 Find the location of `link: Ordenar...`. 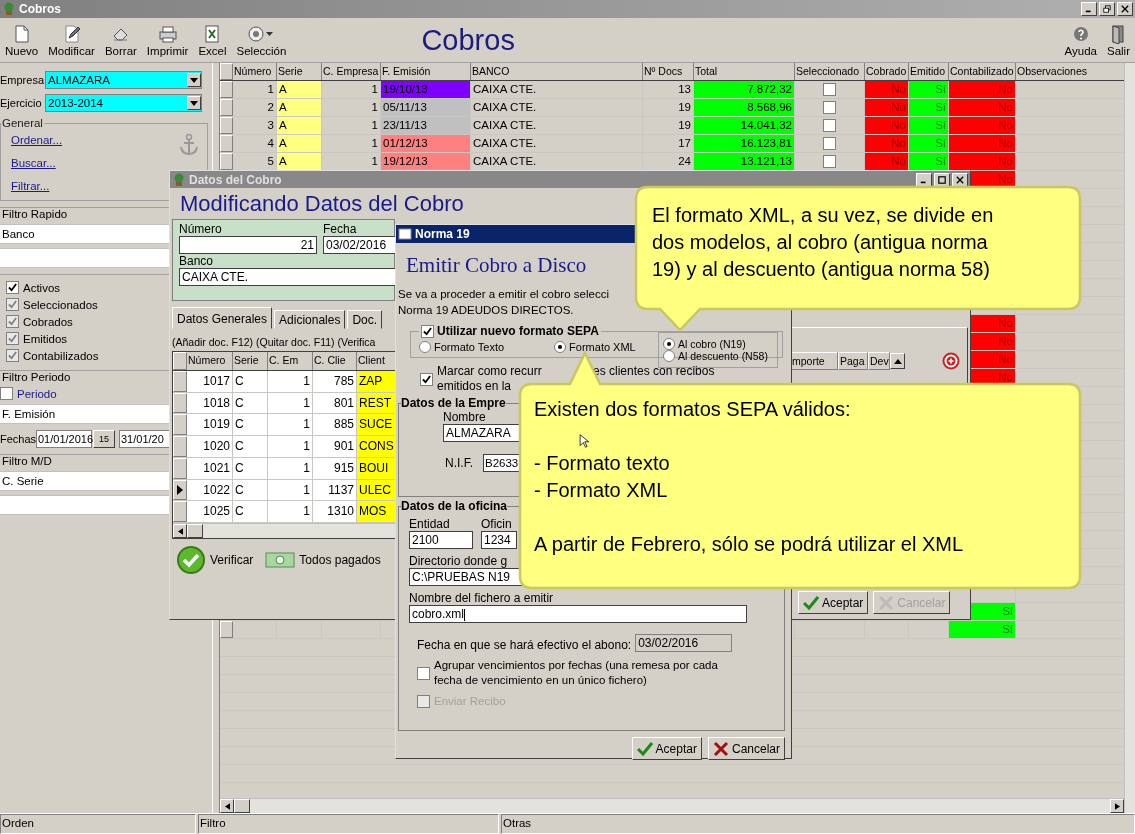

link: Ordenar... is located at coordinates (37, 140).